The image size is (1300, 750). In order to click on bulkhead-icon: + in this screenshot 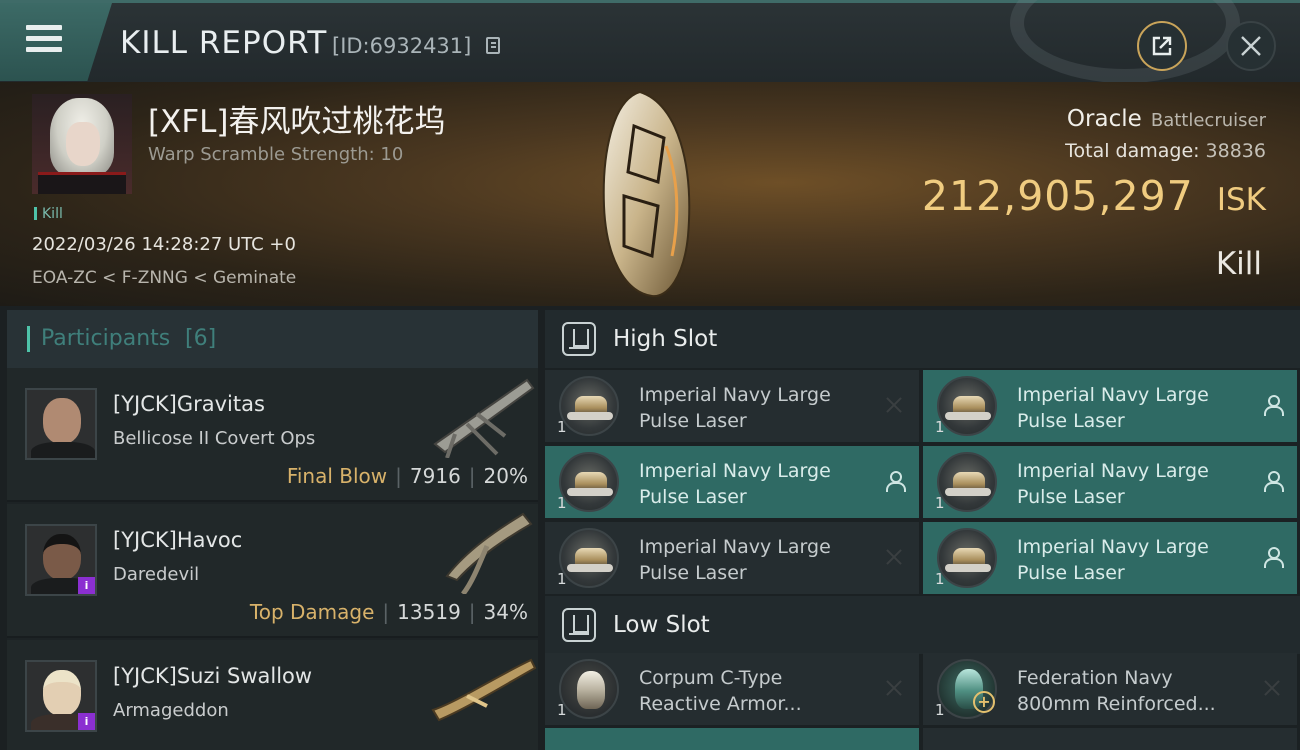, I will do `click(967, 689)`.